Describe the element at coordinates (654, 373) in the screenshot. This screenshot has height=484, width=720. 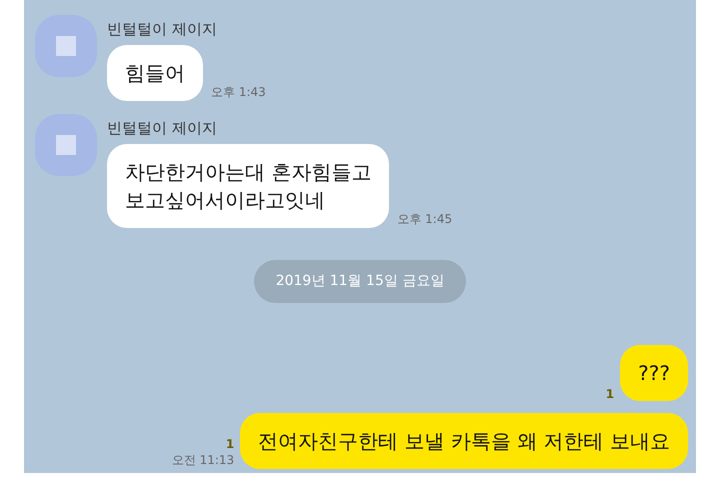
I see `message-bubble: ???` at that location.